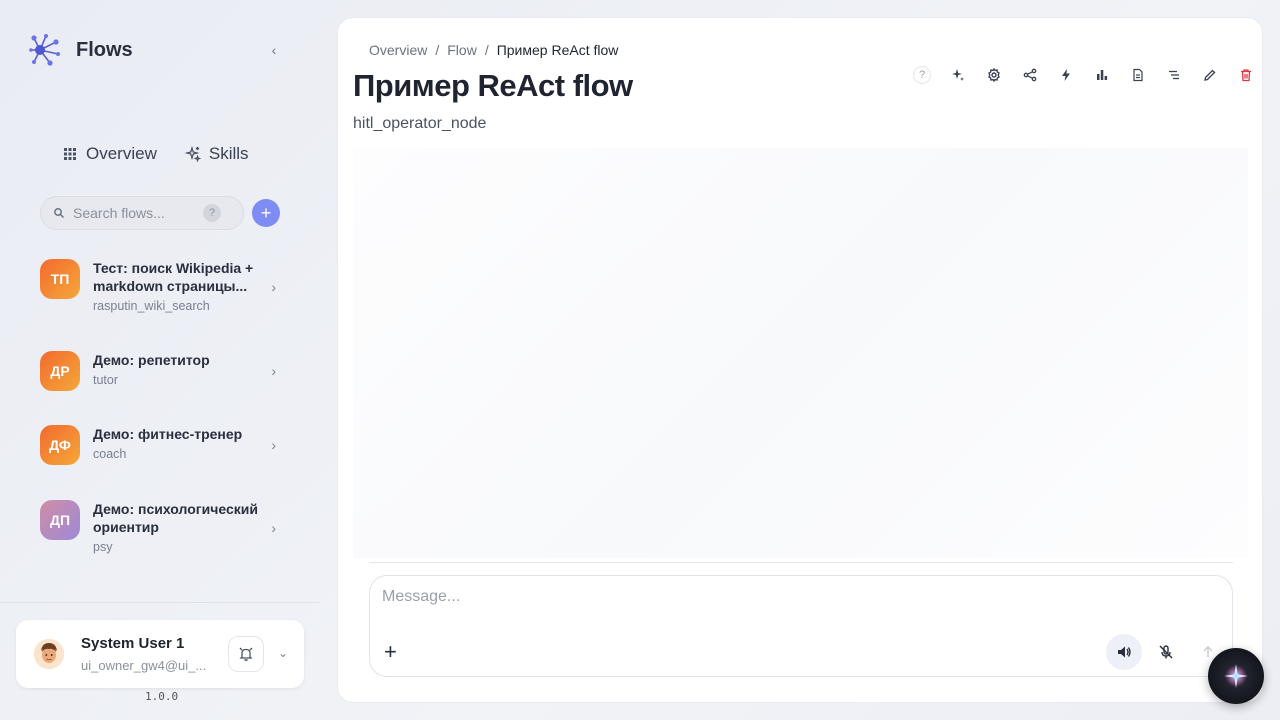 This screenshot has width=1280, height=720. Describe the element at coordinates (151, 360) in the screenshot. I see `flow-title: Демо: репетитор` at that location.